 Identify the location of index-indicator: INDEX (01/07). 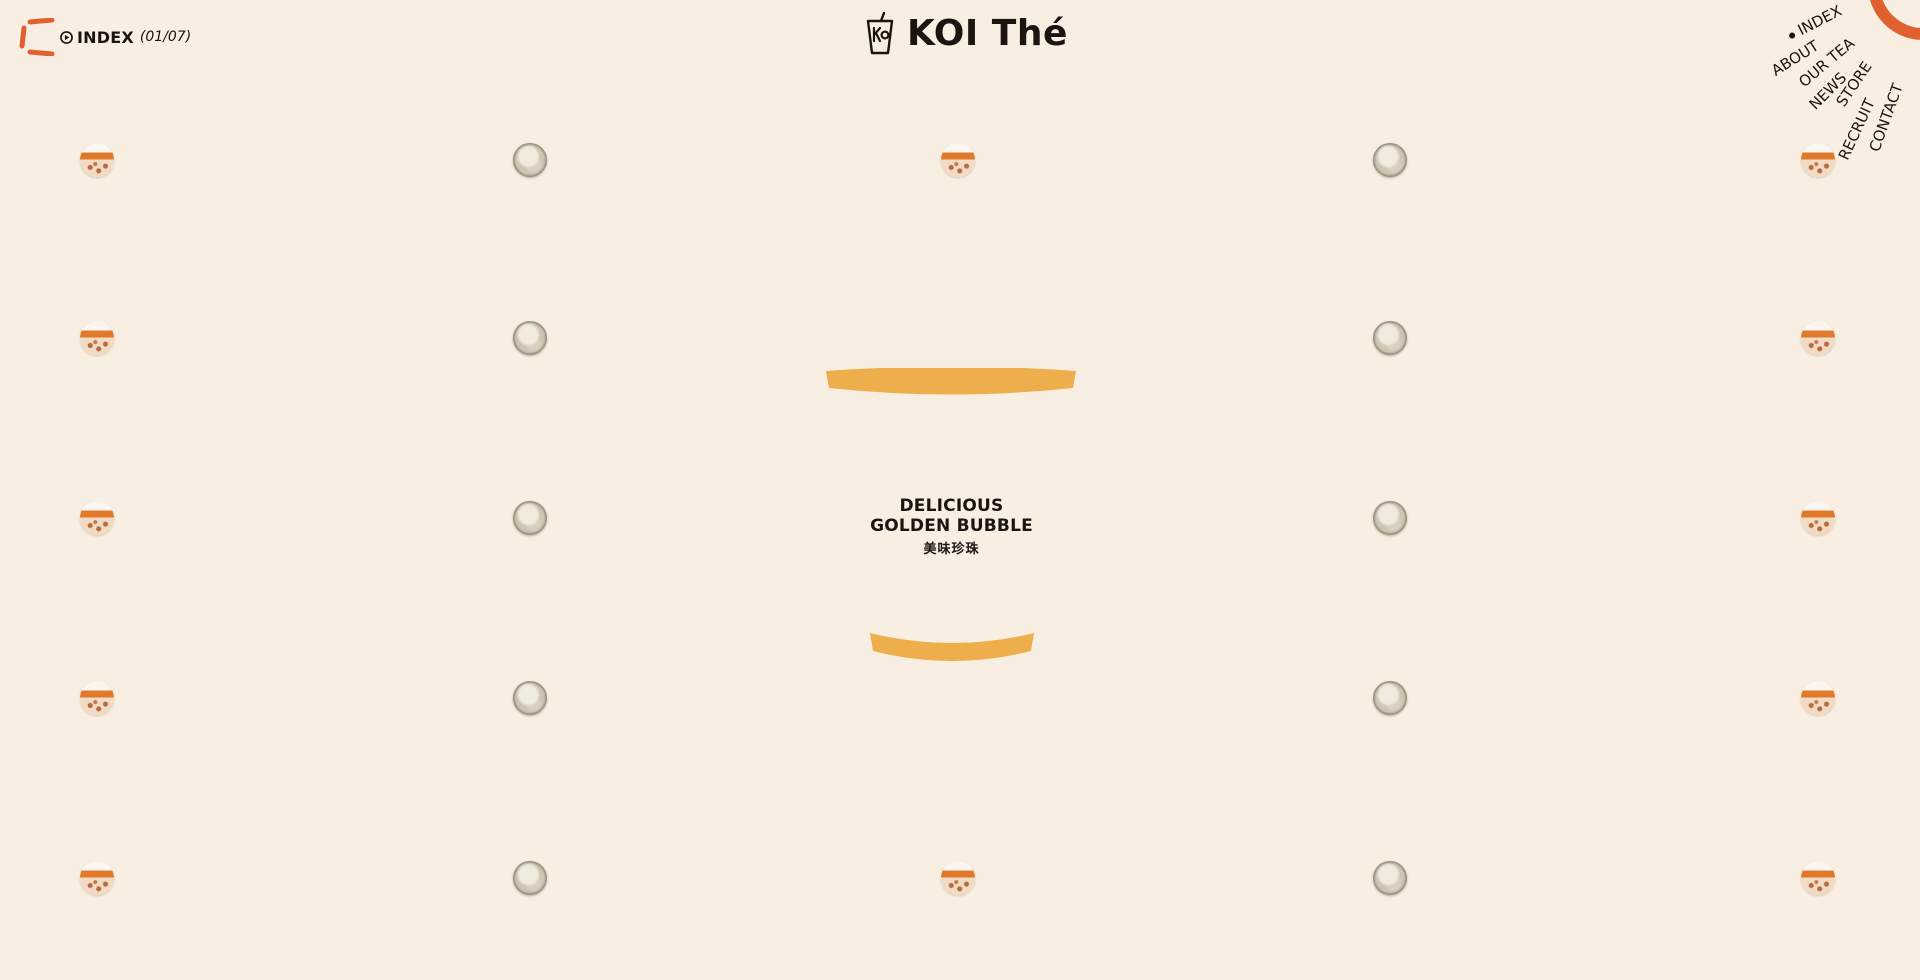
(104, 37).